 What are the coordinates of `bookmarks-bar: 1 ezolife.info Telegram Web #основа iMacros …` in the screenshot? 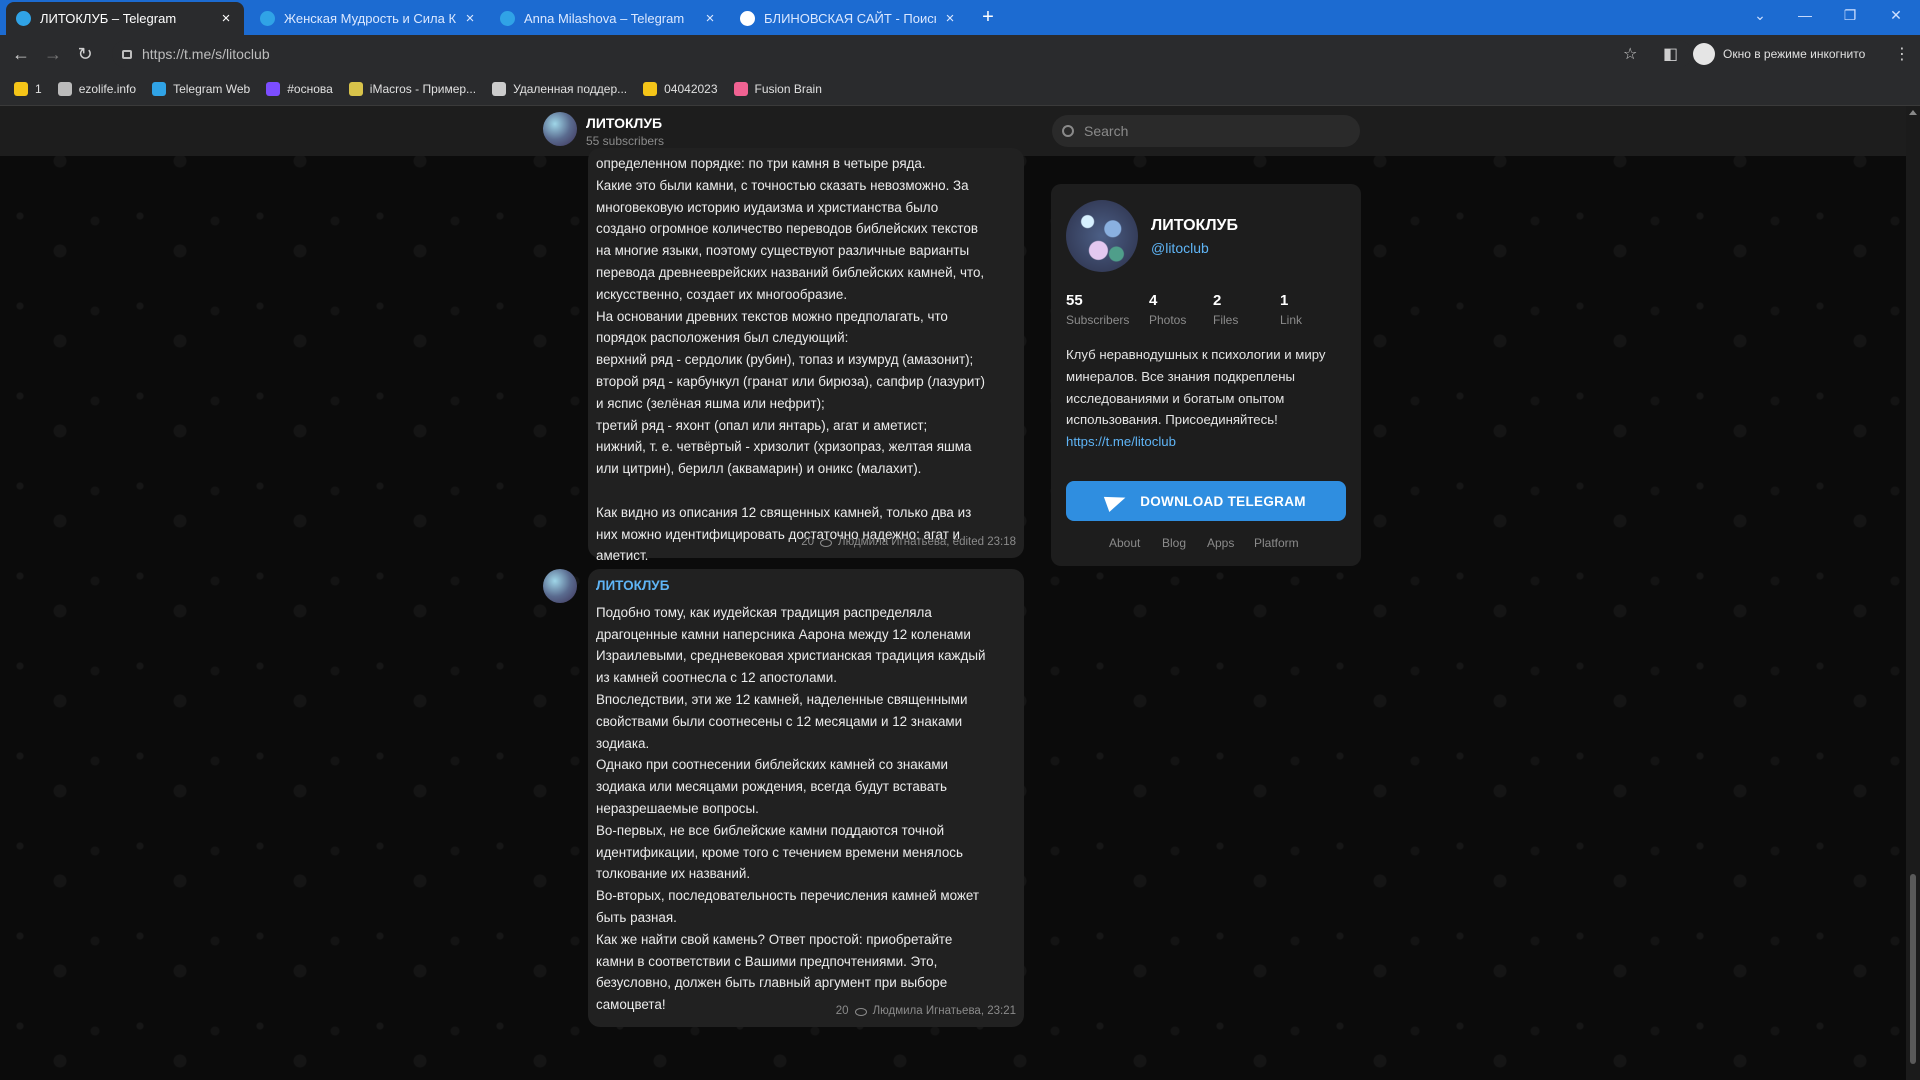 It's located at (960, 89).